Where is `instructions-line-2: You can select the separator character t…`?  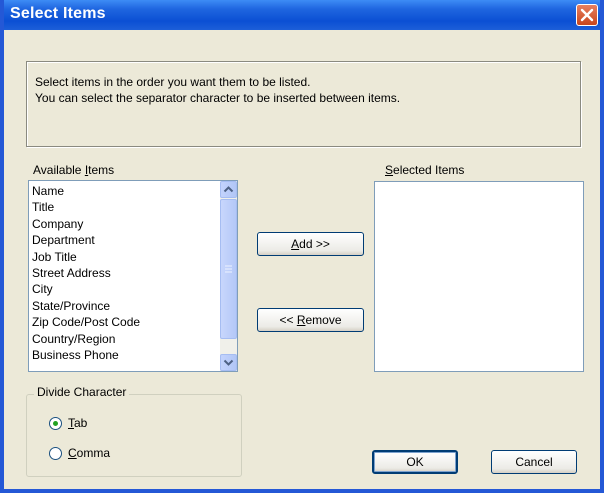
instructions-line-2: You can select the separator character t… is located at coordinates (218, 98).